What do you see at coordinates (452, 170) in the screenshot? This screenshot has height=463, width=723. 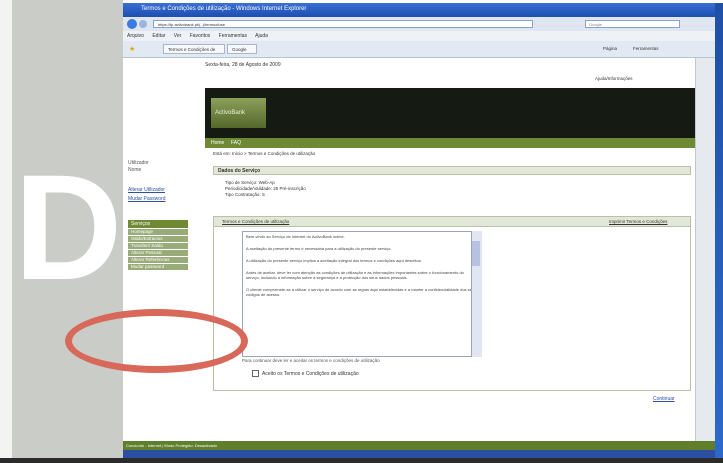 I see `service-section-title: Dados do Serviço` at bounding box center [452, 170].